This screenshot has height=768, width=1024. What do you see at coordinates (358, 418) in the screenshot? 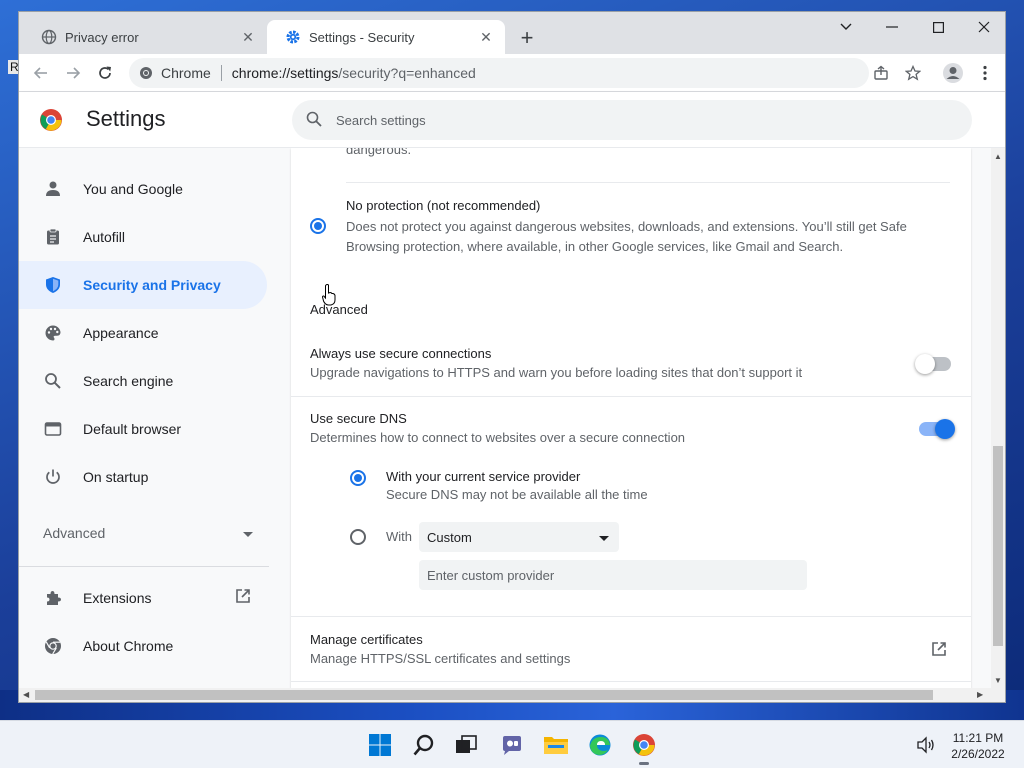
I see `secure-dns-title: Use secure DNS` at bounding box center [358, 418].